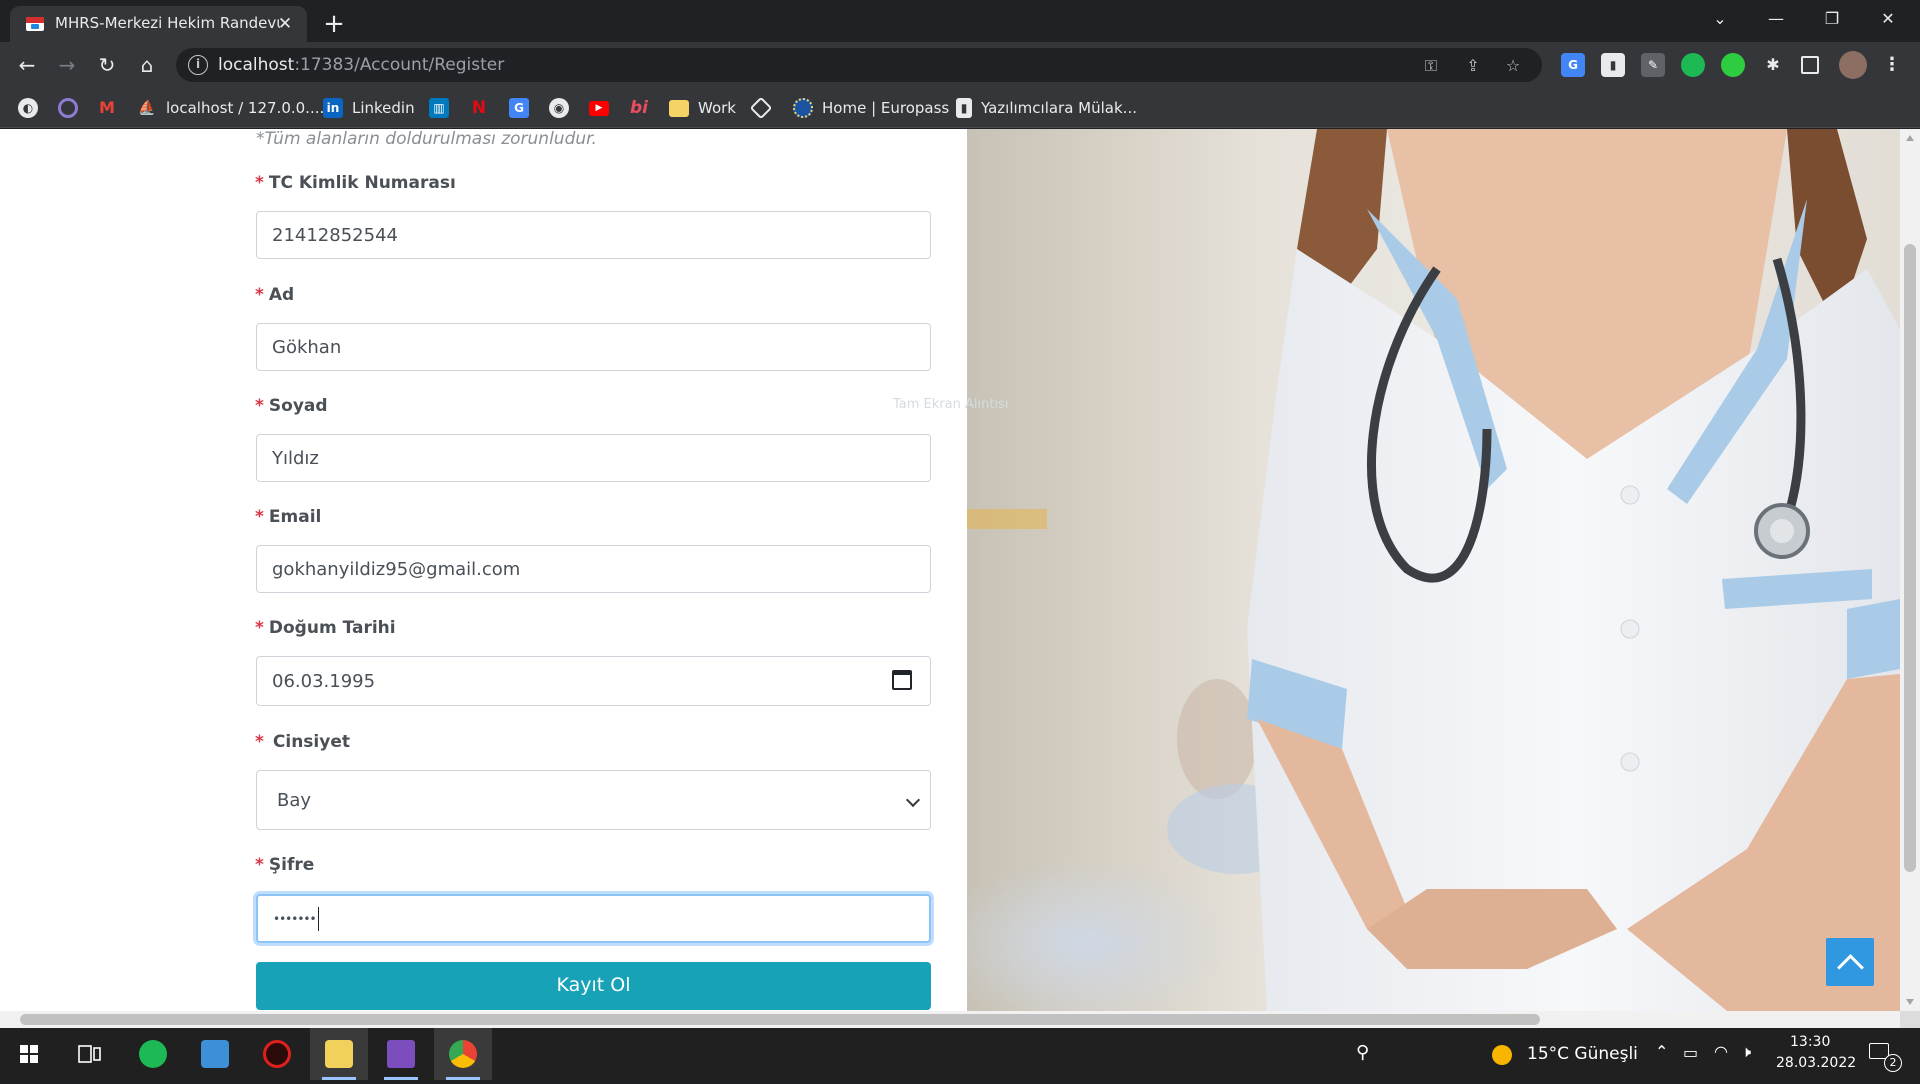  I want to click on taskbar-notepad, so click(339, 1054).